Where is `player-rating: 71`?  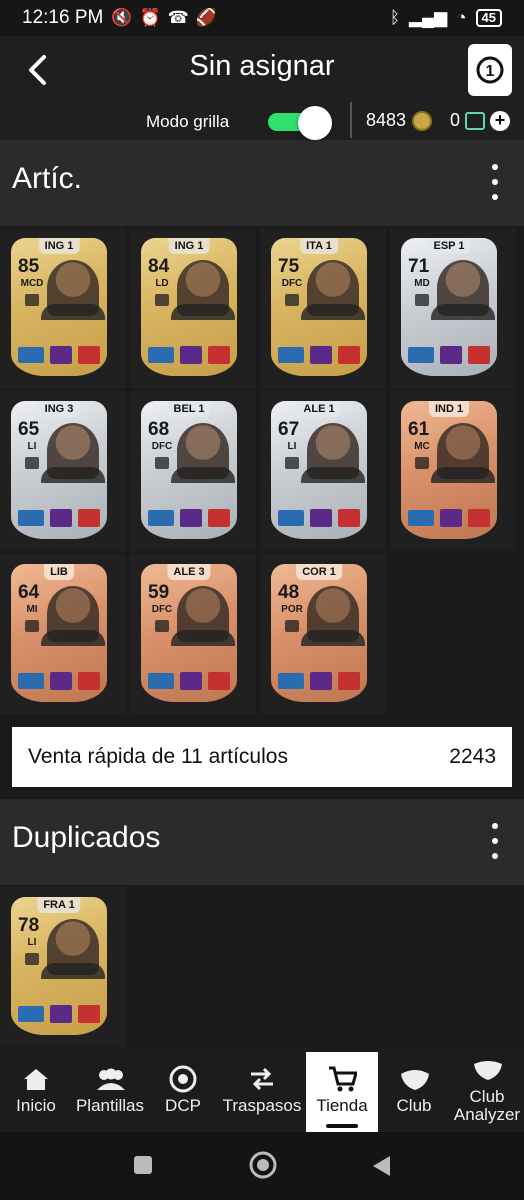 player-rating: 71 is located at coordinates (419, 266).